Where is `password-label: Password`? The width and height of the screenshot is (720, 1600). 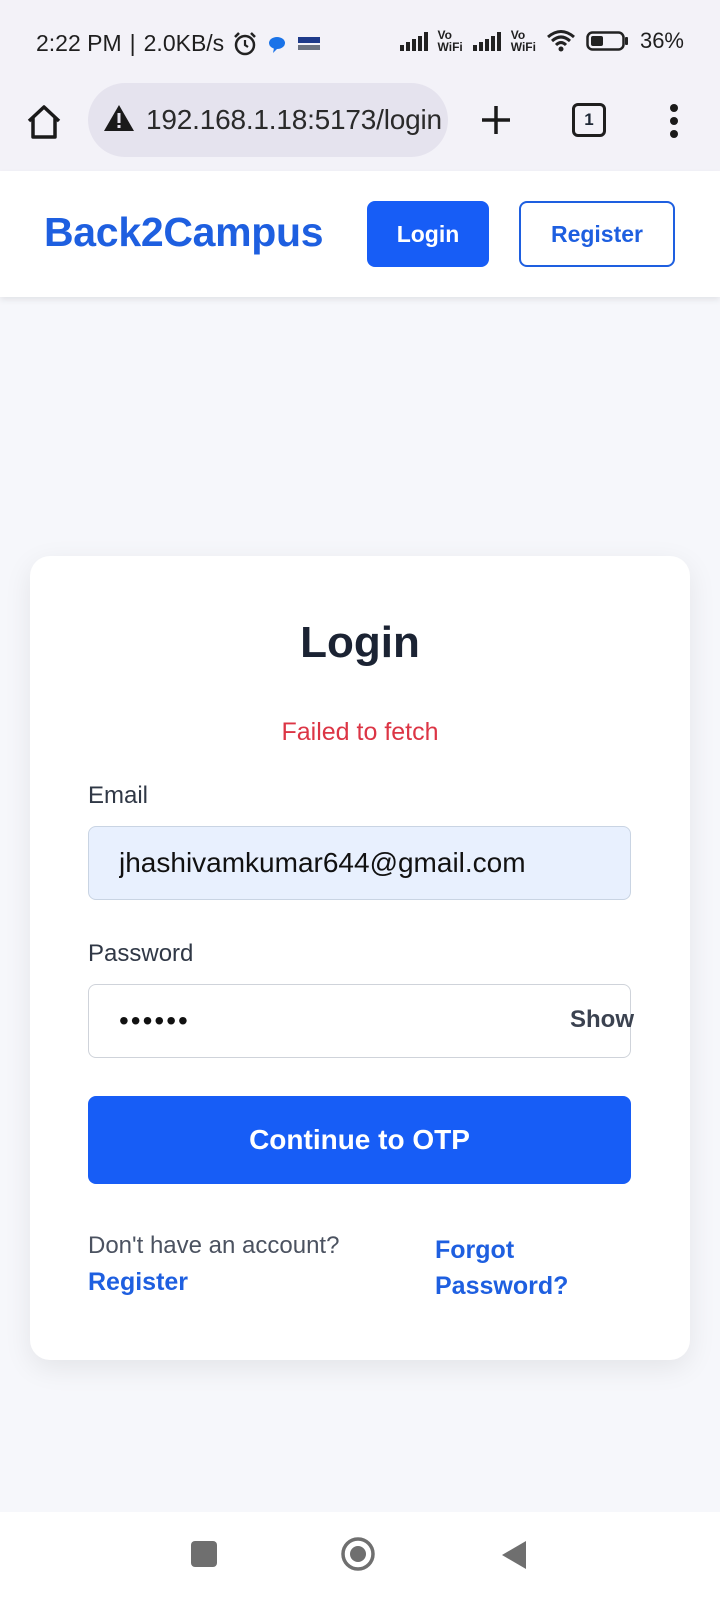
password-label: Password is located at coordinates (141, 953).